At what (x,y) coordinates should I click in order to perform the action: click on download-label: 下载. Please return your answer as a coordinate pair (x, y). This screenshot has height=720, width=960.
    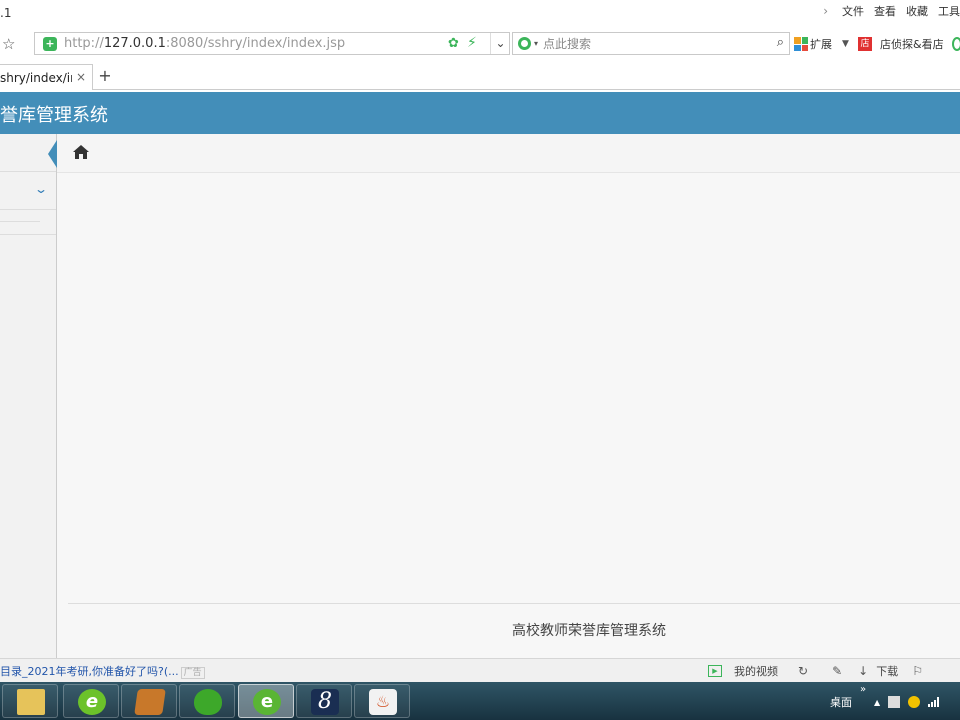
    Looking at the image, I should click on (887, 671).